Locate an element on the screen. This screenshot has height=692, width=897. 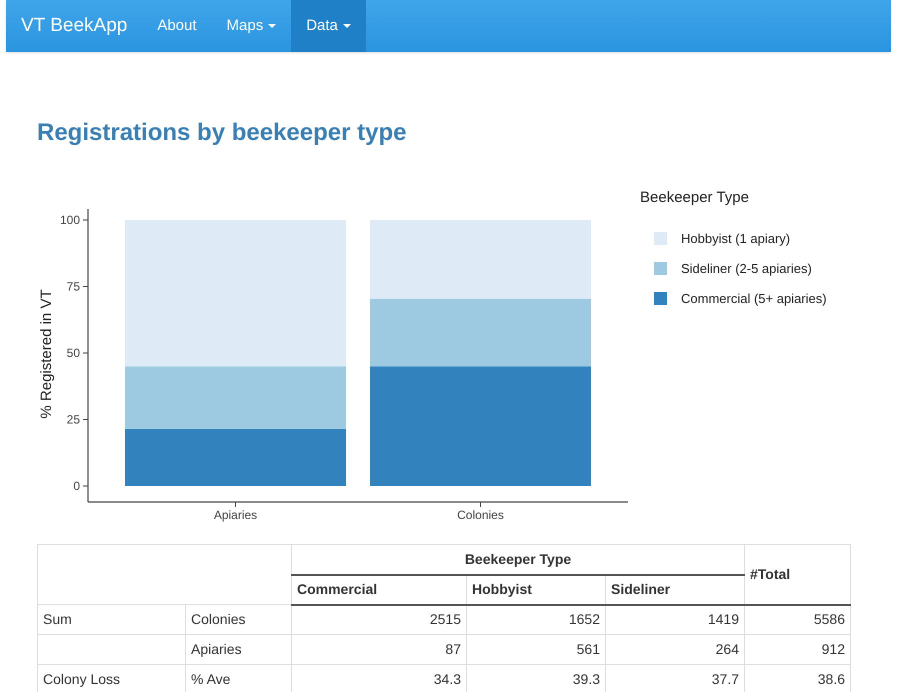
column-header: Commercial is located at coordinates (379, 589).